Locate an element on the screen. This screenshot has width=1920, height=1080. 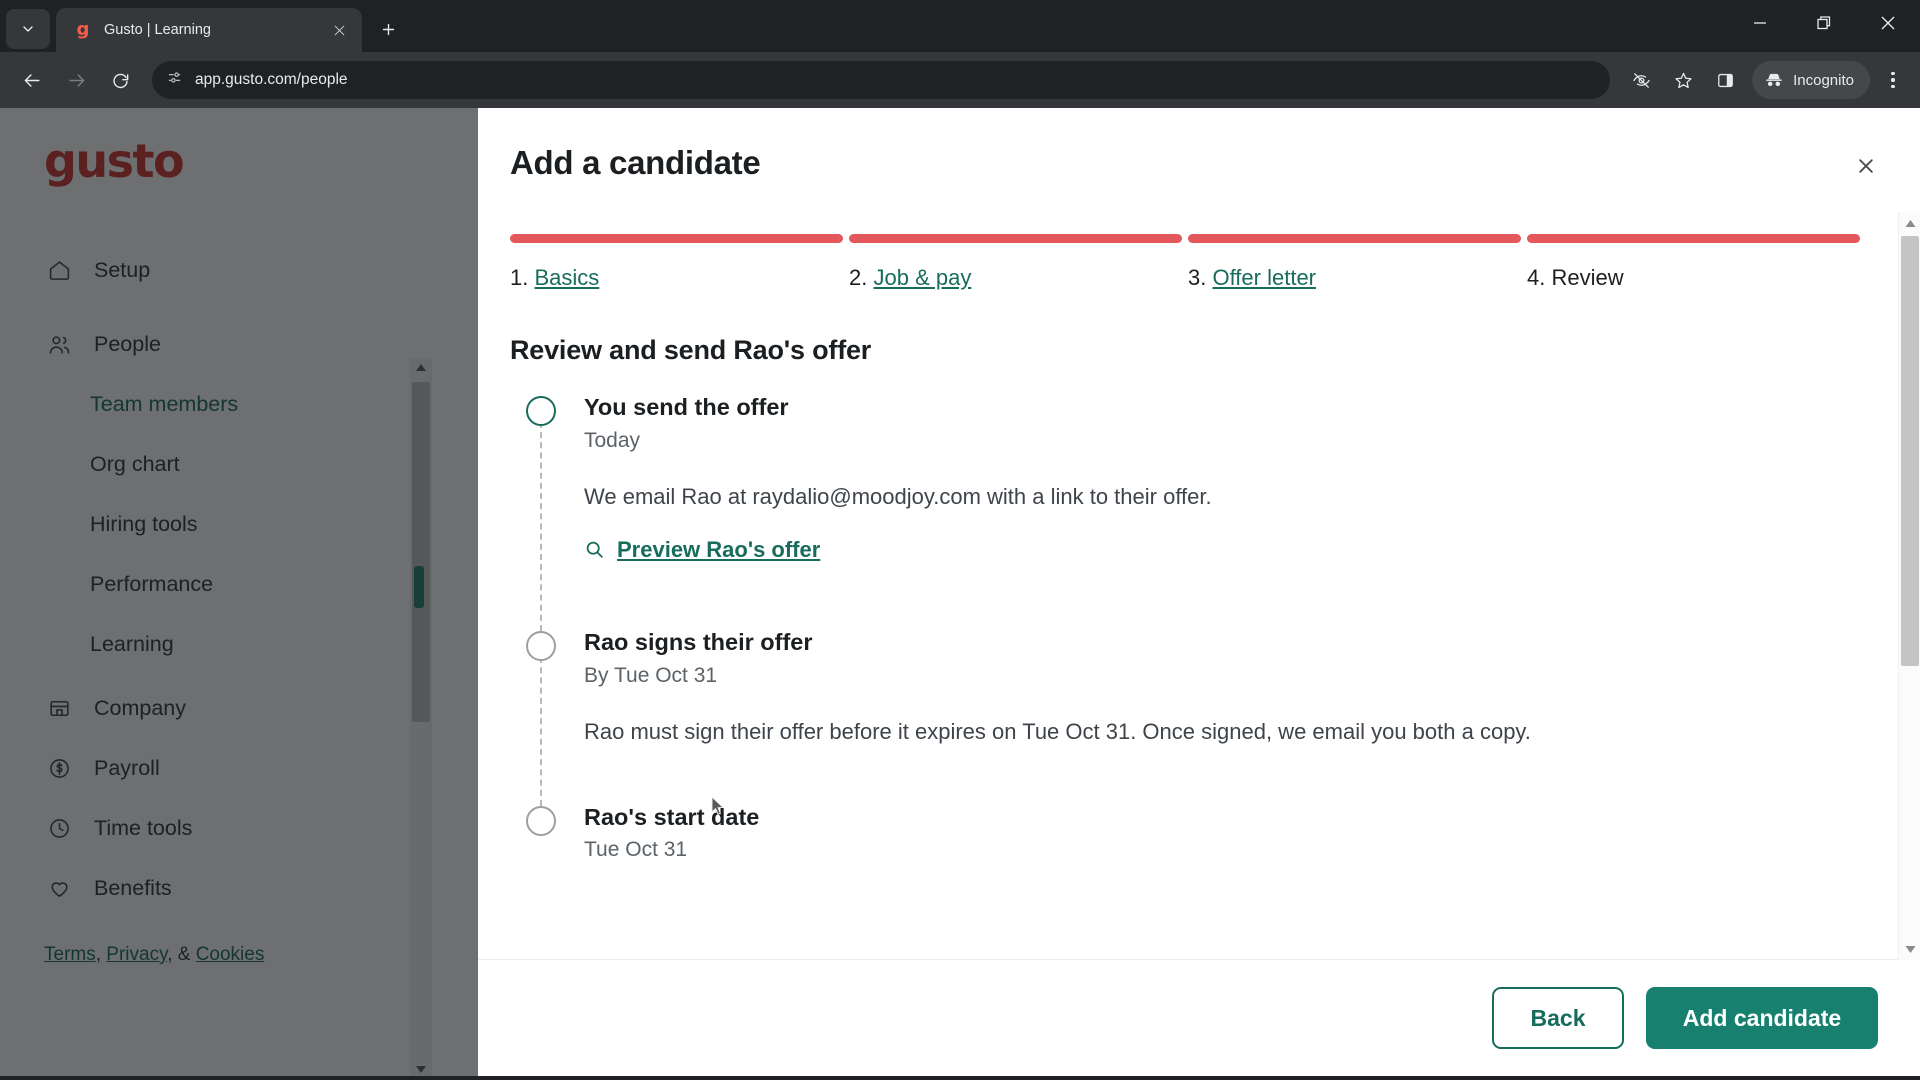
step-link: Offer letter is located at coordinates (1264, 277).